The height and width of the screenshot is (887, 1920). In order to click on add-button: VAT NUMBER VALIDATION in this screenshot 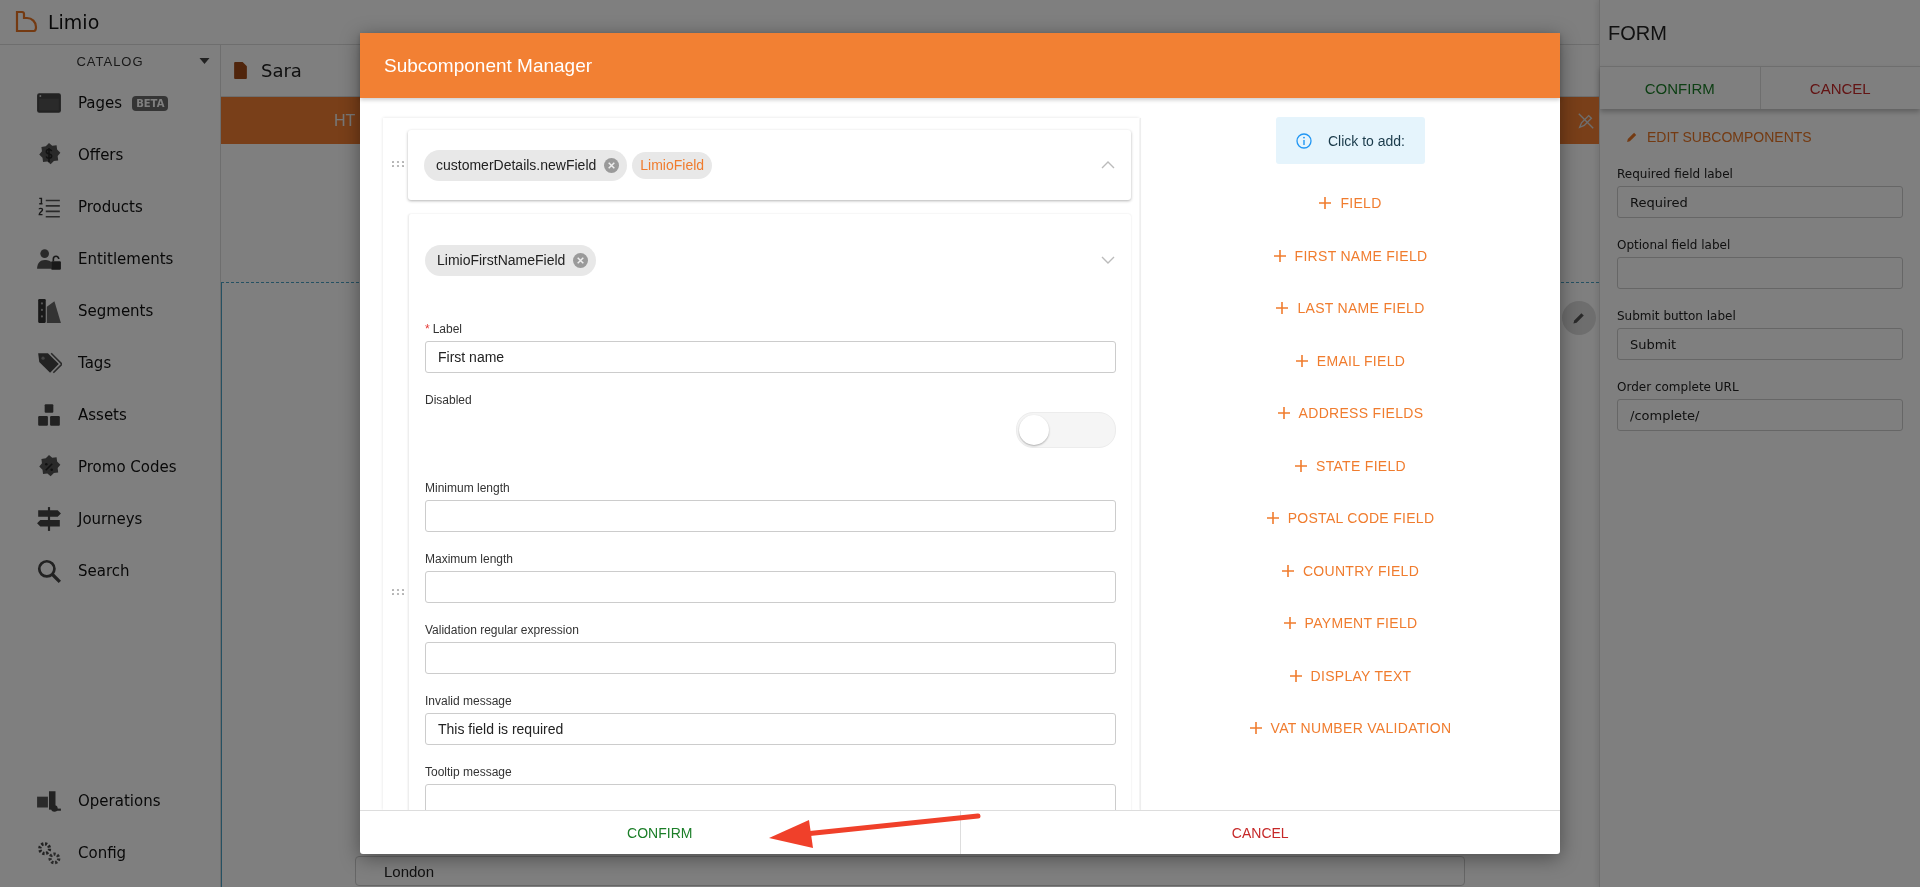, I will do `click(1350, 728)`.